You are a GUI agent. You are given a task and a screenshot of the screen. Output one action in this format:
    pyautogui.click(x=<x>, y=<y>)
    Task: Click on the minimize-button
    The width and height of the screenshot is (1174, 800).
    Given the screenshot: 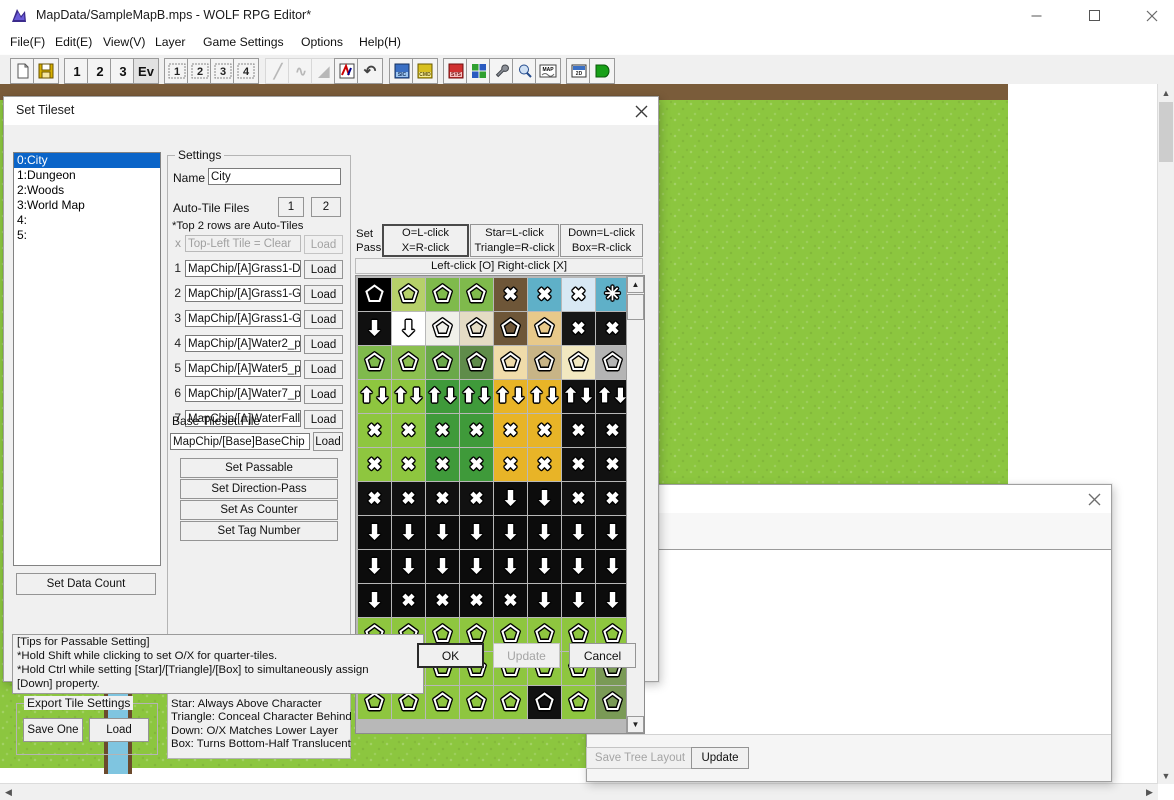 What is the action you would take?
    pyautogui.click(x=1036, y=15)
    